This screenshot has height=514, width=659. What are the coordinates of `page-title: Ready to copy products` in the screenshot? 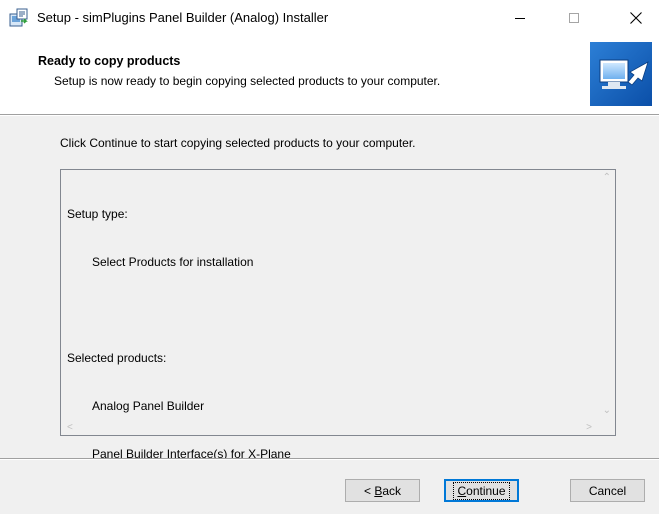 It's located at (109, 61).